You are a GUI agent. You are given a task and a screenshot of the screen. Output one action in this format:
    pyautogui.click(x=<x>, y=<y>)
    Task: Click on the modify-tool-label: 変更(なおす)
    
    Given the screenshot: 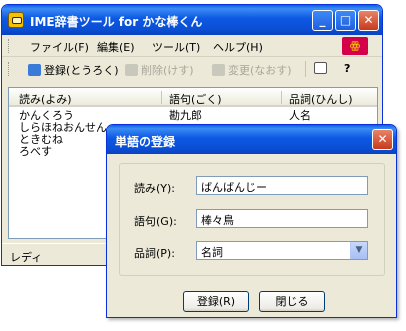 What is the action you would take?
    pyautogui.click(x=260, y=70)
    